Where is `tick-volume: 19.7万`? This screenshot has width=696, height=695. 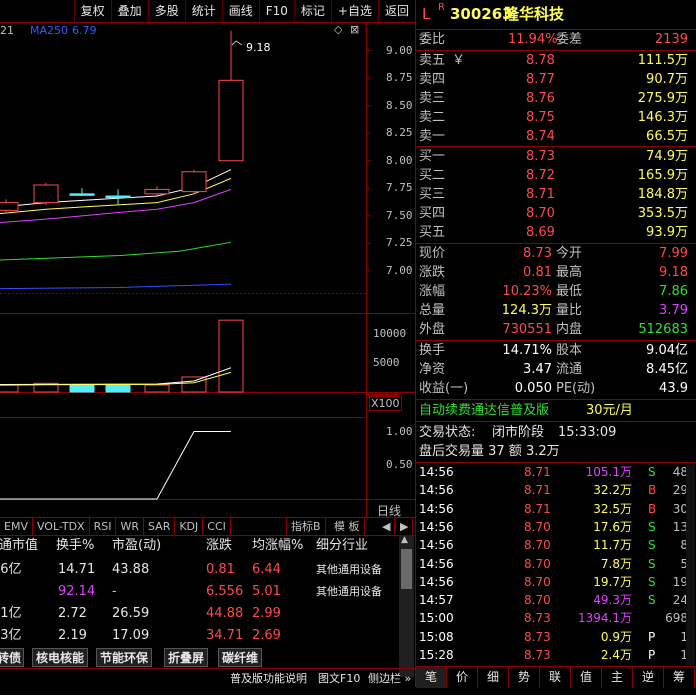
tick-volume: 19.7万 is located at coordinates (612, 581).